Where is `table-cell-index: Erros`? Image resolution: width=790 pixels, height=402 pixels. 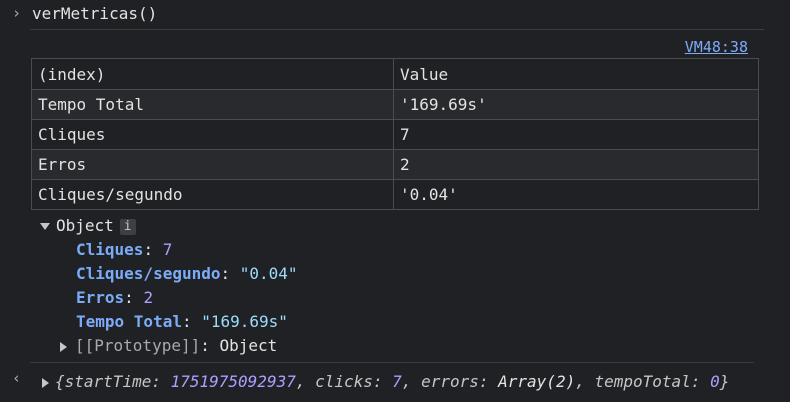
table-cell-index: Erros is located at coordinates (212, 164).